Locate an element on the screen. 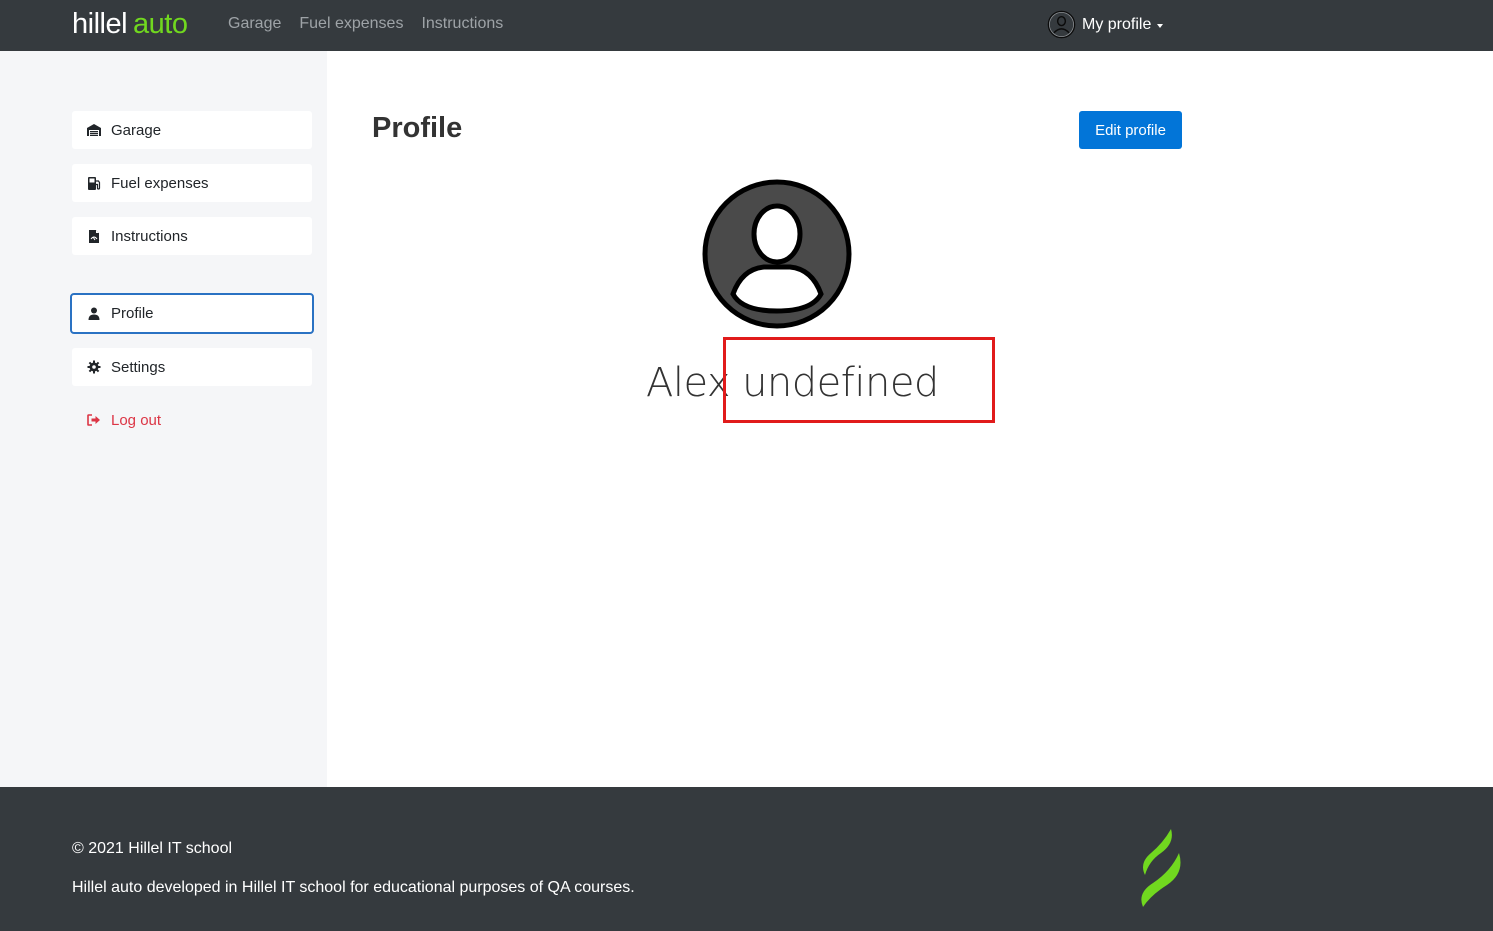 The height and width of the screenshot is (931, 1493). my-profile-dropdown: My profile is located at coordinates (1105, 24).